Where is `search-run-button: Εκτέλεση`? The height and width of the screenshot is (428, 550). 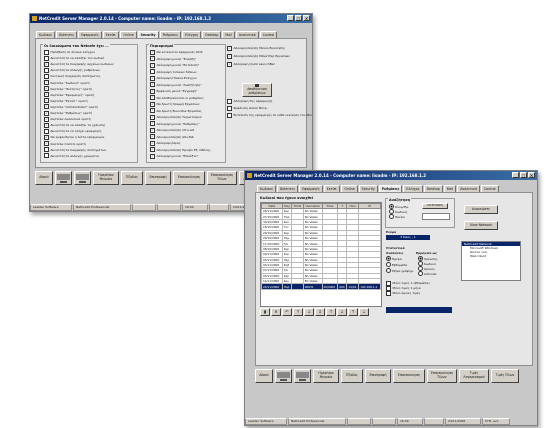 search-run-button: Εκτέλεση is located at coordinates (435, 206).